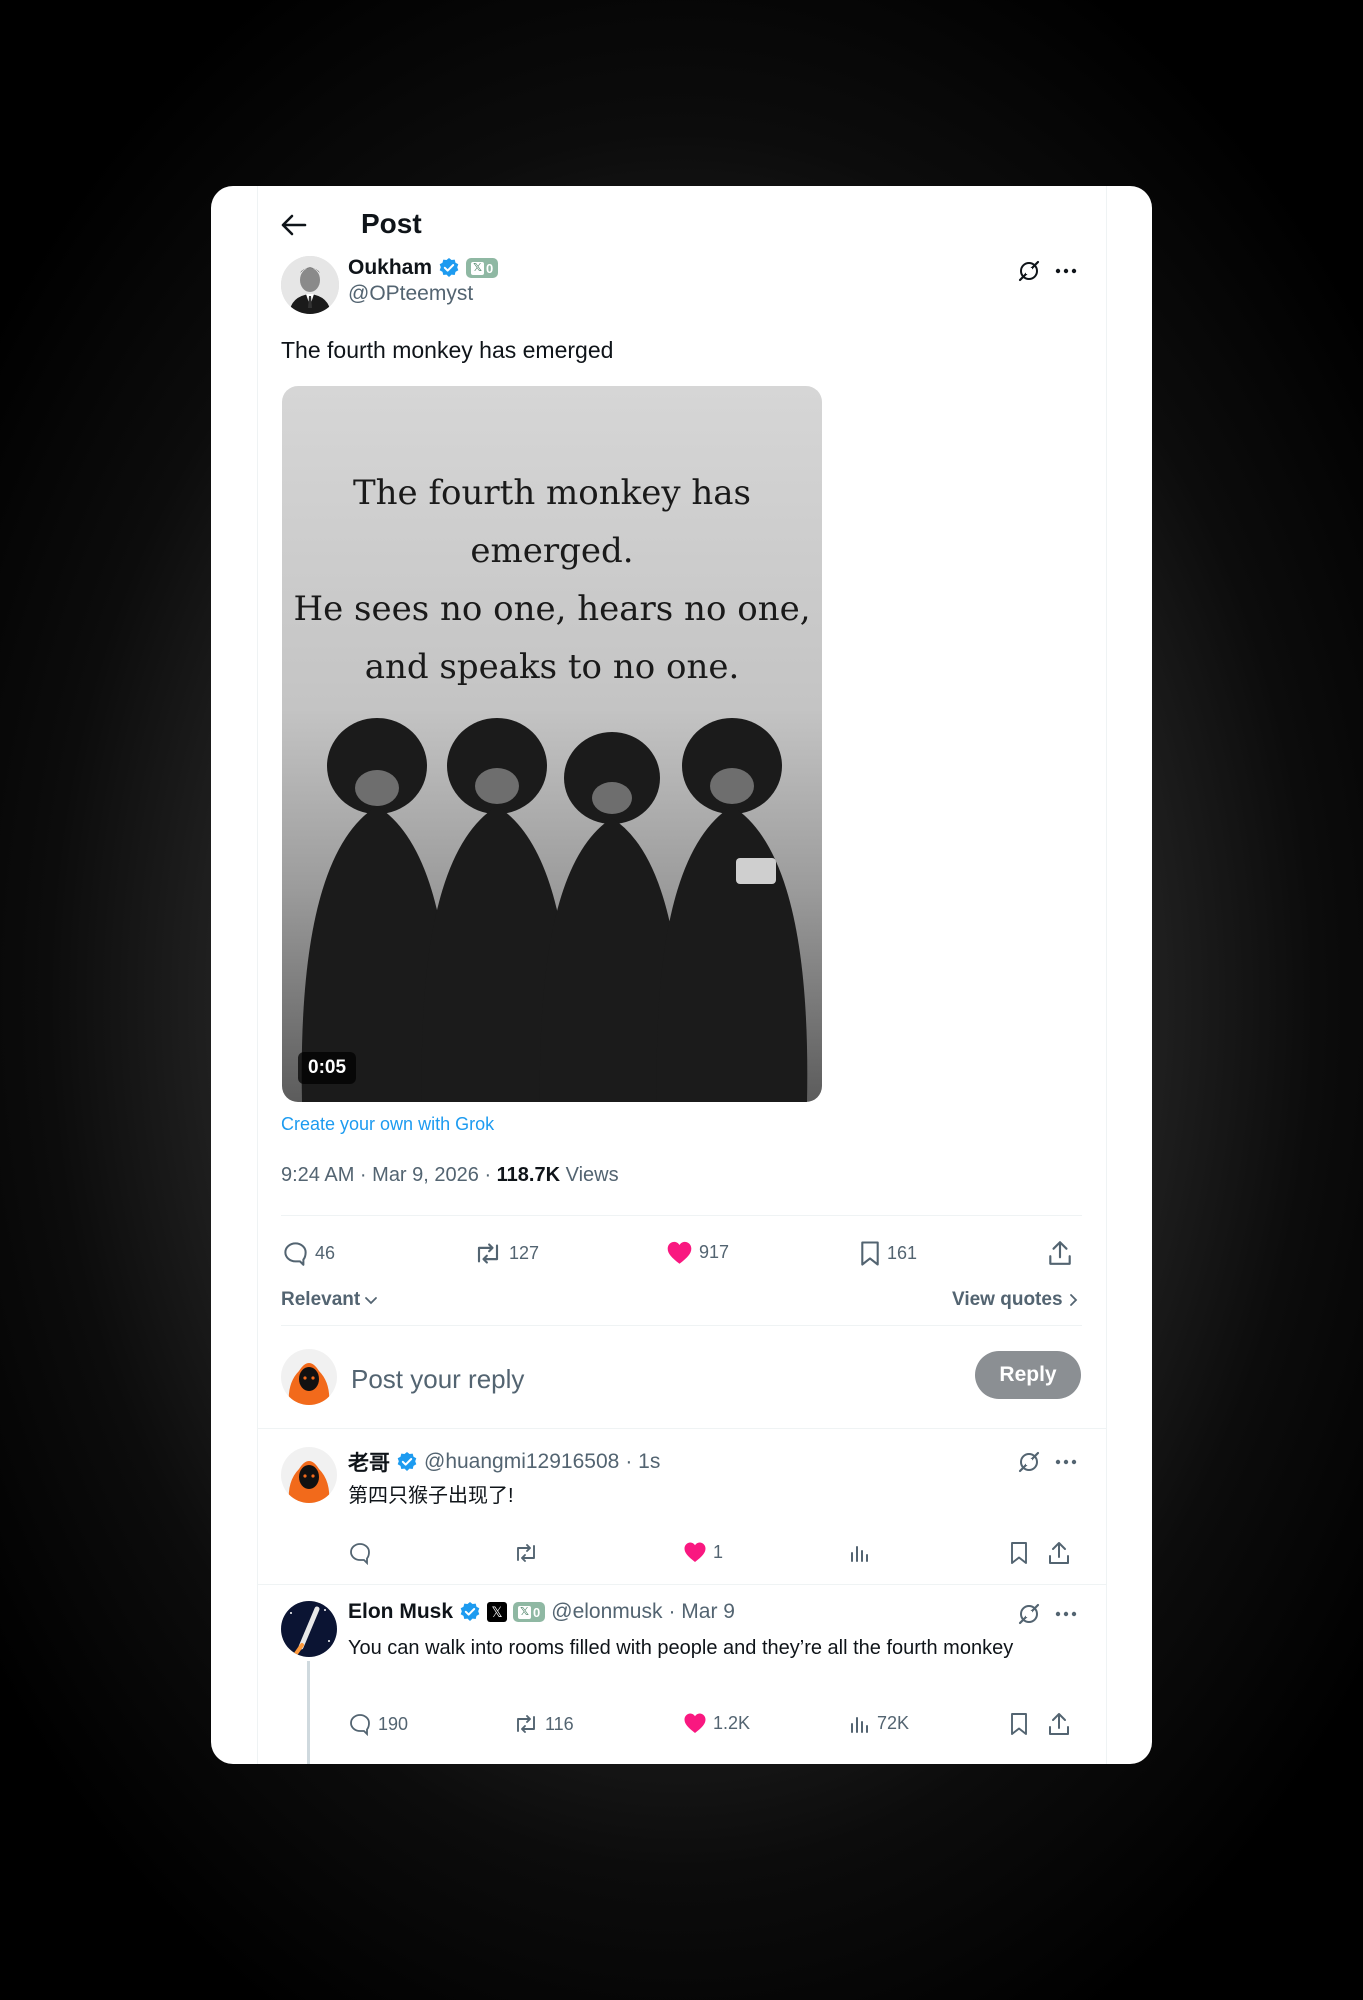 Image resolution: width=1363 pixels, height=2000 pixels. Describe the element at coordinates (902, 1253) in the screenshot. I see `bookmark-count: 161` at that location.